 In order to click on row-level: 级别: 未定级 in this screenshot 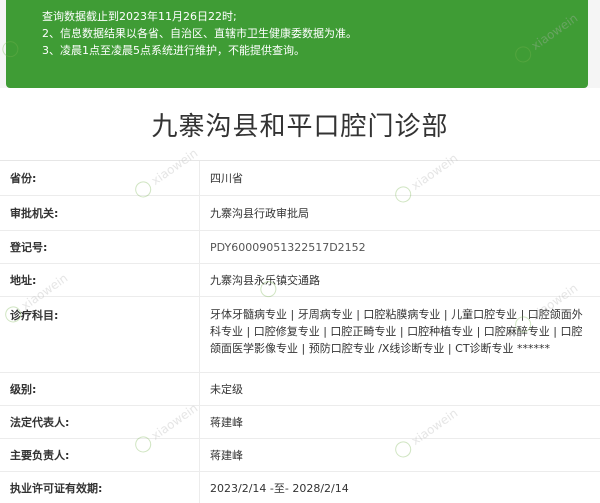, I will do `click(300, 389)`.